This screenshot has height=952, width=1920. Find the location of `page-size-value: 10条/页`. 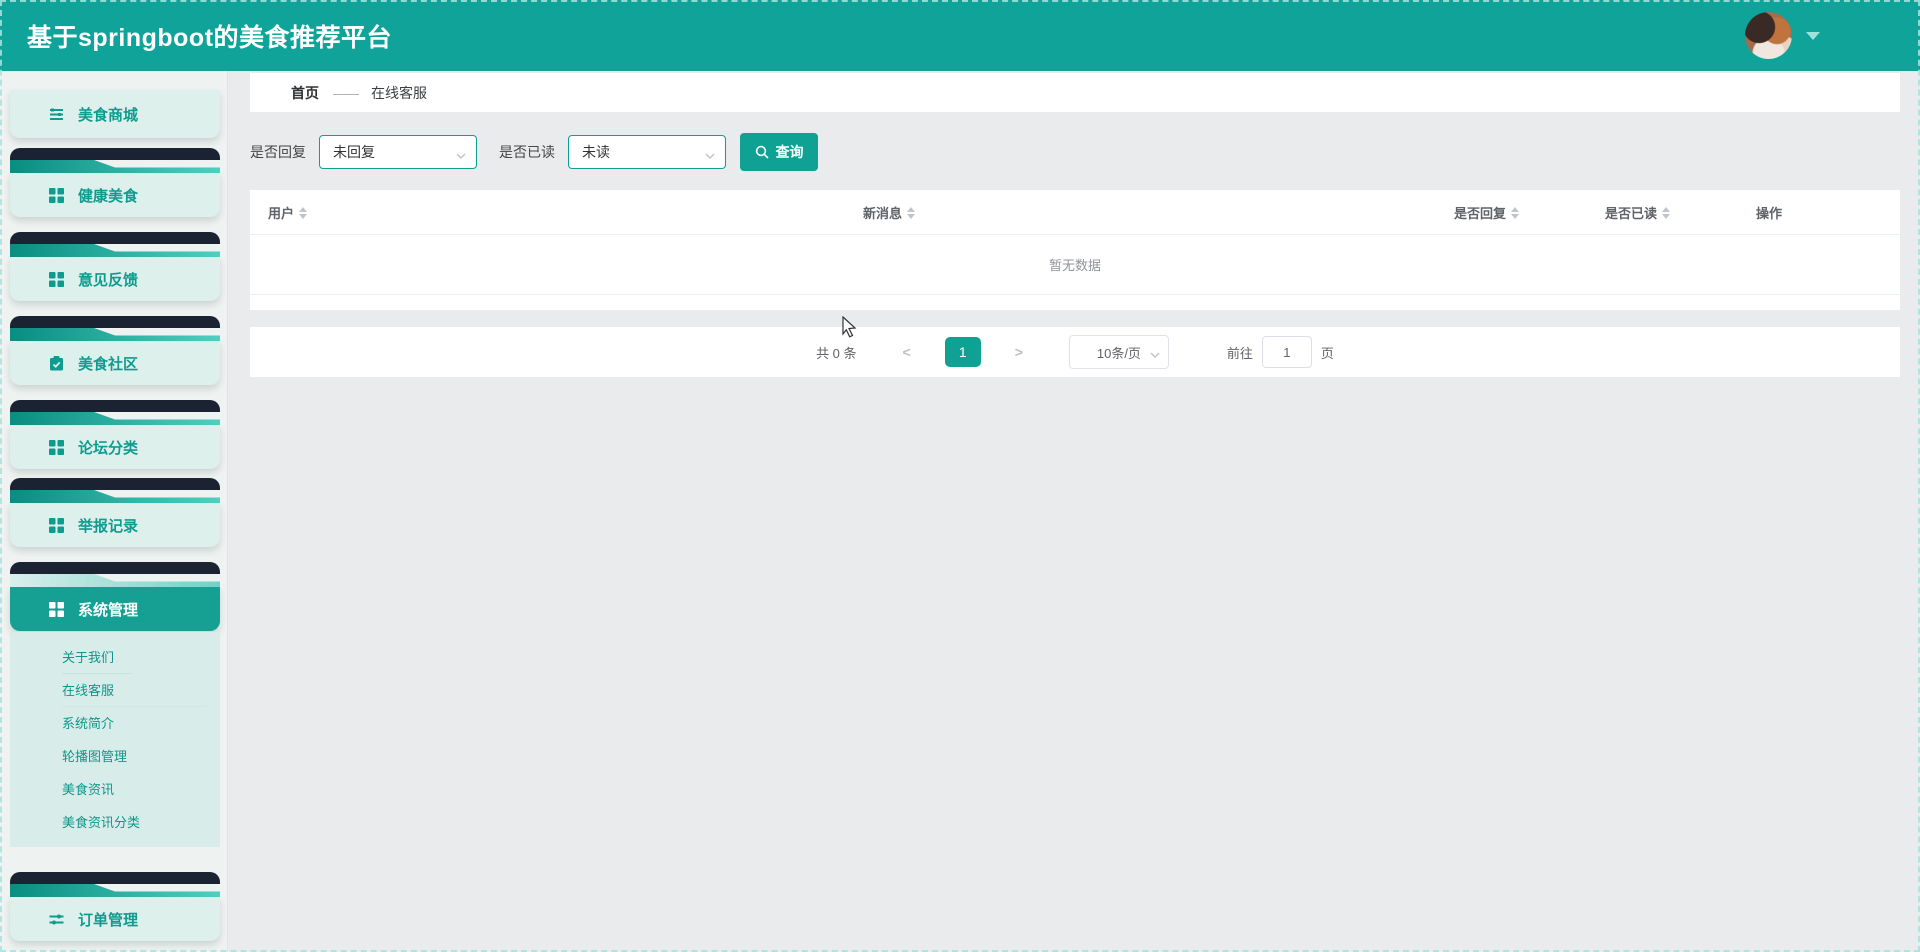

page-size-value: 10条/页 is located at coordinates (1118, 353).